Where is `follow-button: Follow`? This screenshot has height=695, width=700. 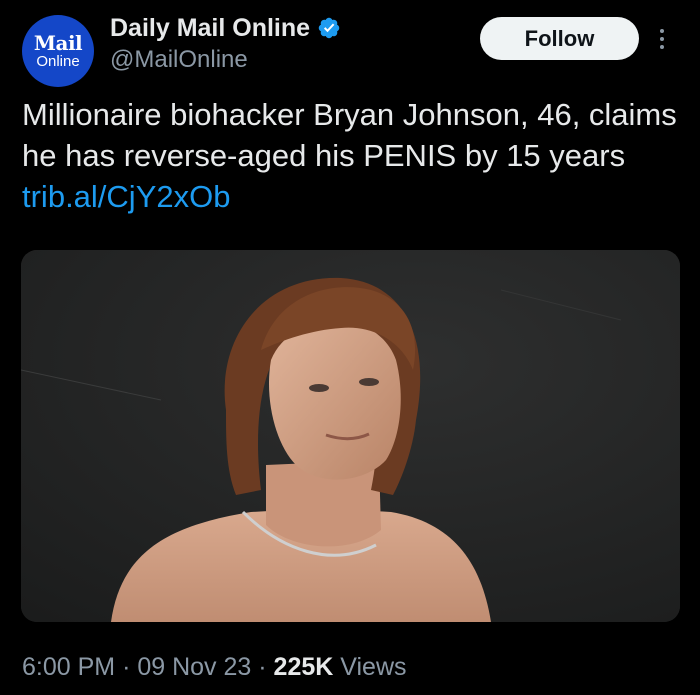
follow-button: Follow is located at coordinates (559, 38).